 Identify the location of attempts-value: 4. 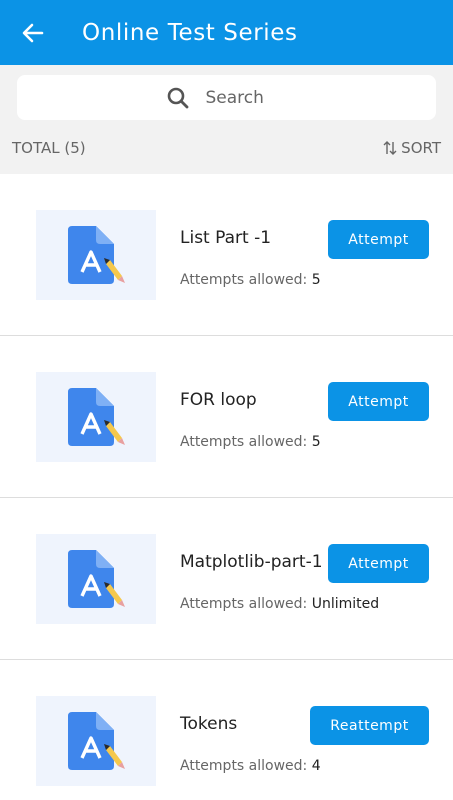
(316, 766).